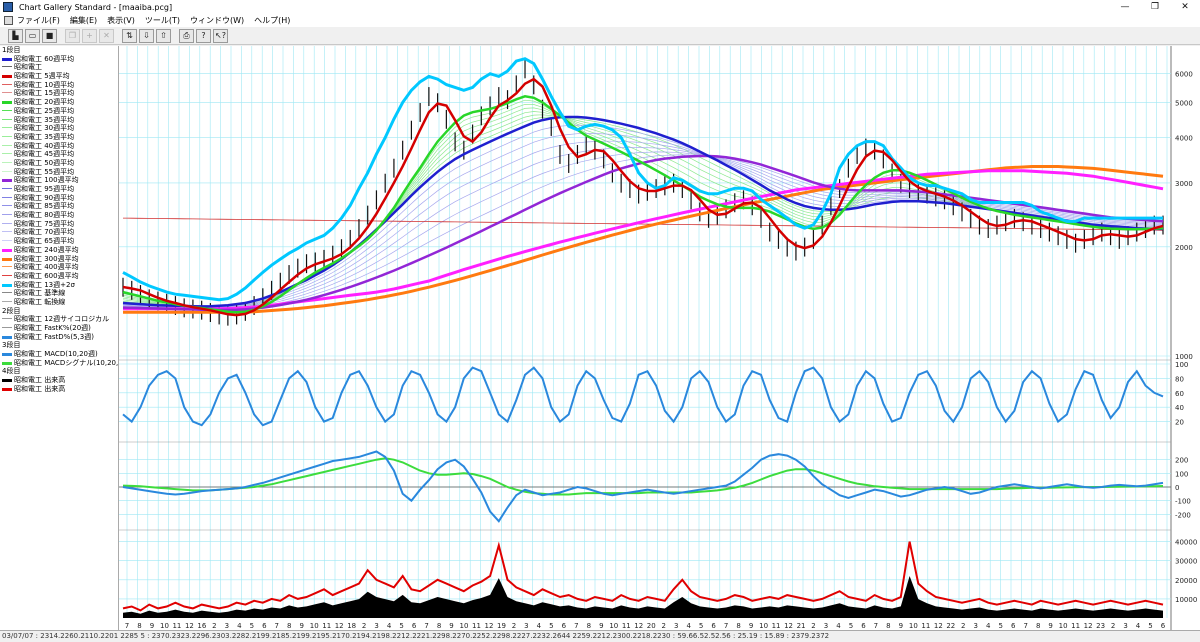 The width and height of the screenshot is (1200, 642). Describe the element at coordinates (32, 35) in the screenshot. I see `open-icon: ▭` at that location.